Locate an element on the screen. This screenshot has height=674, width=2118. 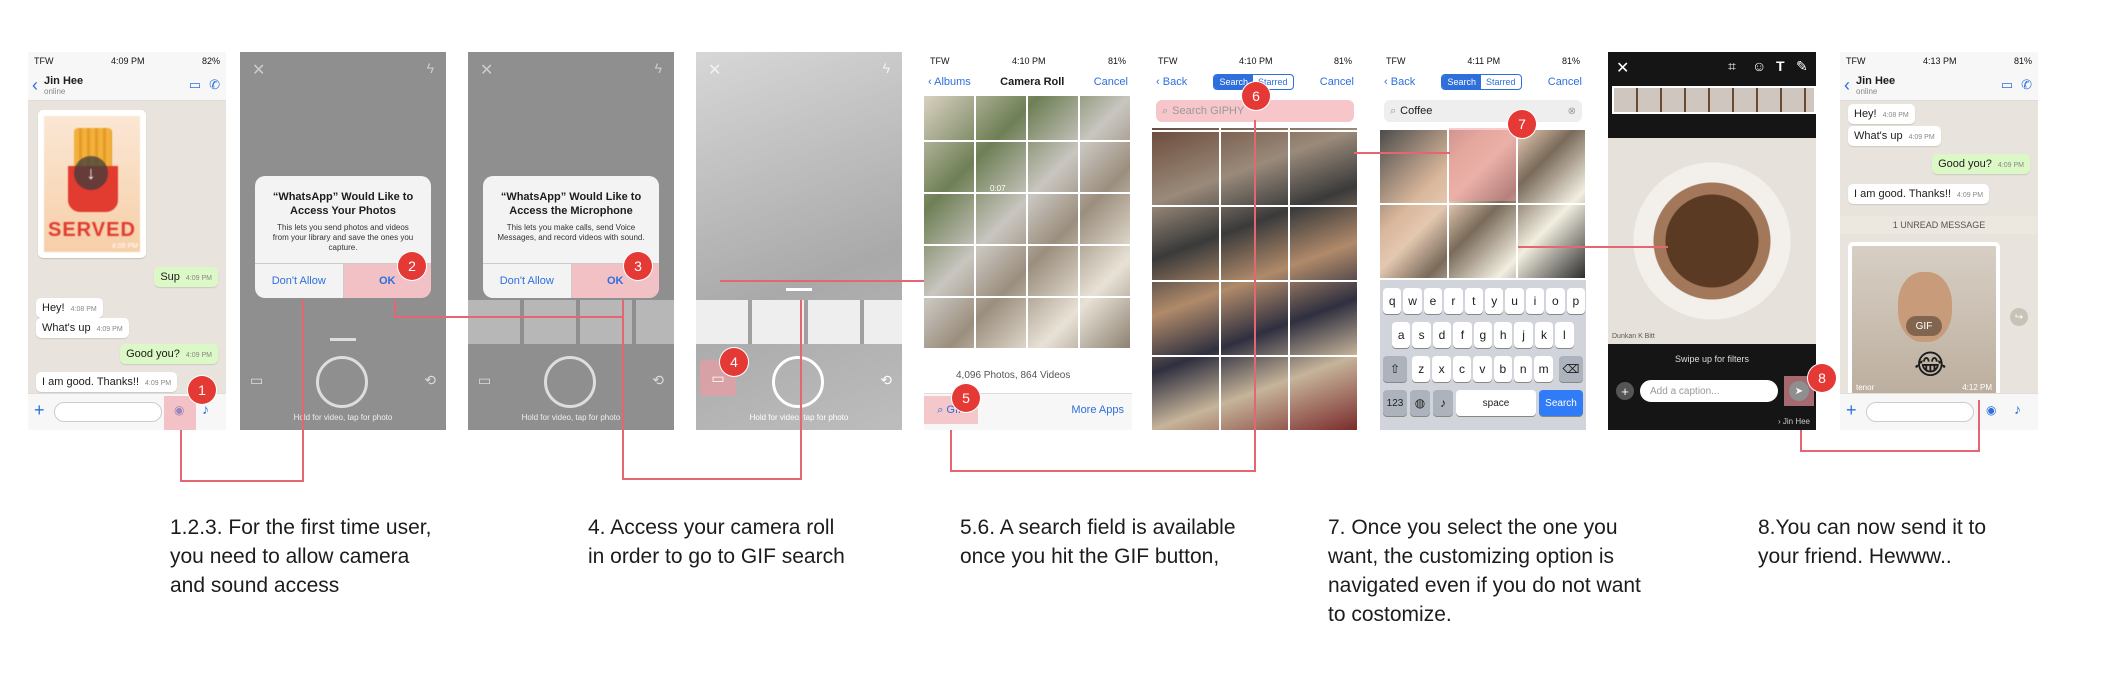
key-t: t is located at coordinates (1473, 301).